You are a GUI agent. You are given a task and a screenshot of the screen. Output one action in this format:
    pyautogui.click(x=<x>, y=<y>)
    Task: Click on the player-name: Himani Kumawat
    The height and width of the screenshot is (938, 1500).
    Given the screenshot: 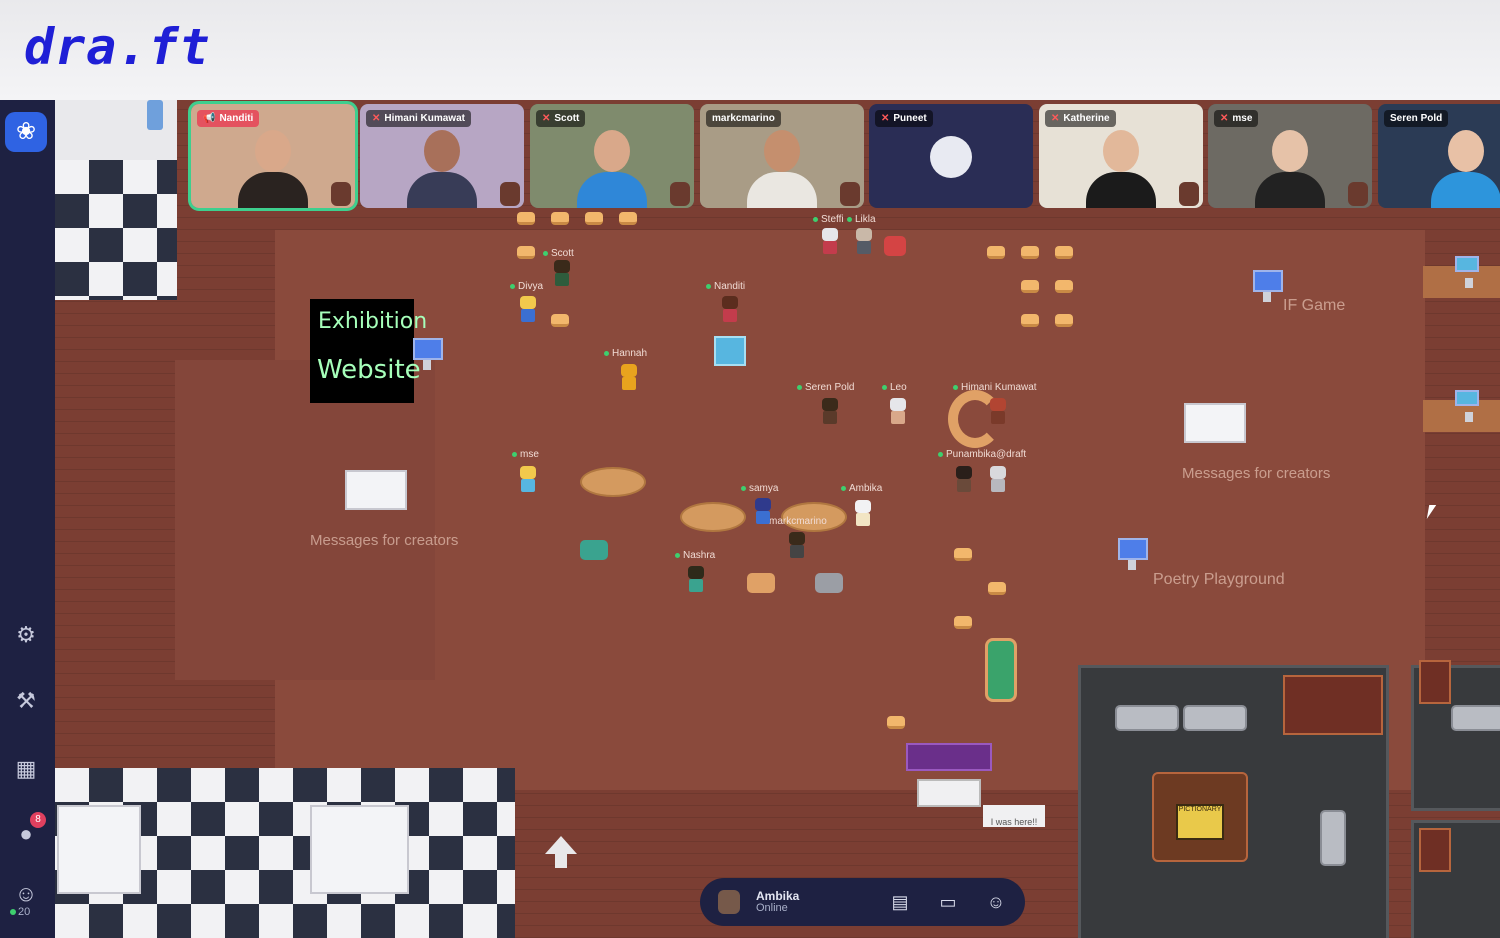 What is the action you would take?
    pyautogui.click(x=995, y=387)
    